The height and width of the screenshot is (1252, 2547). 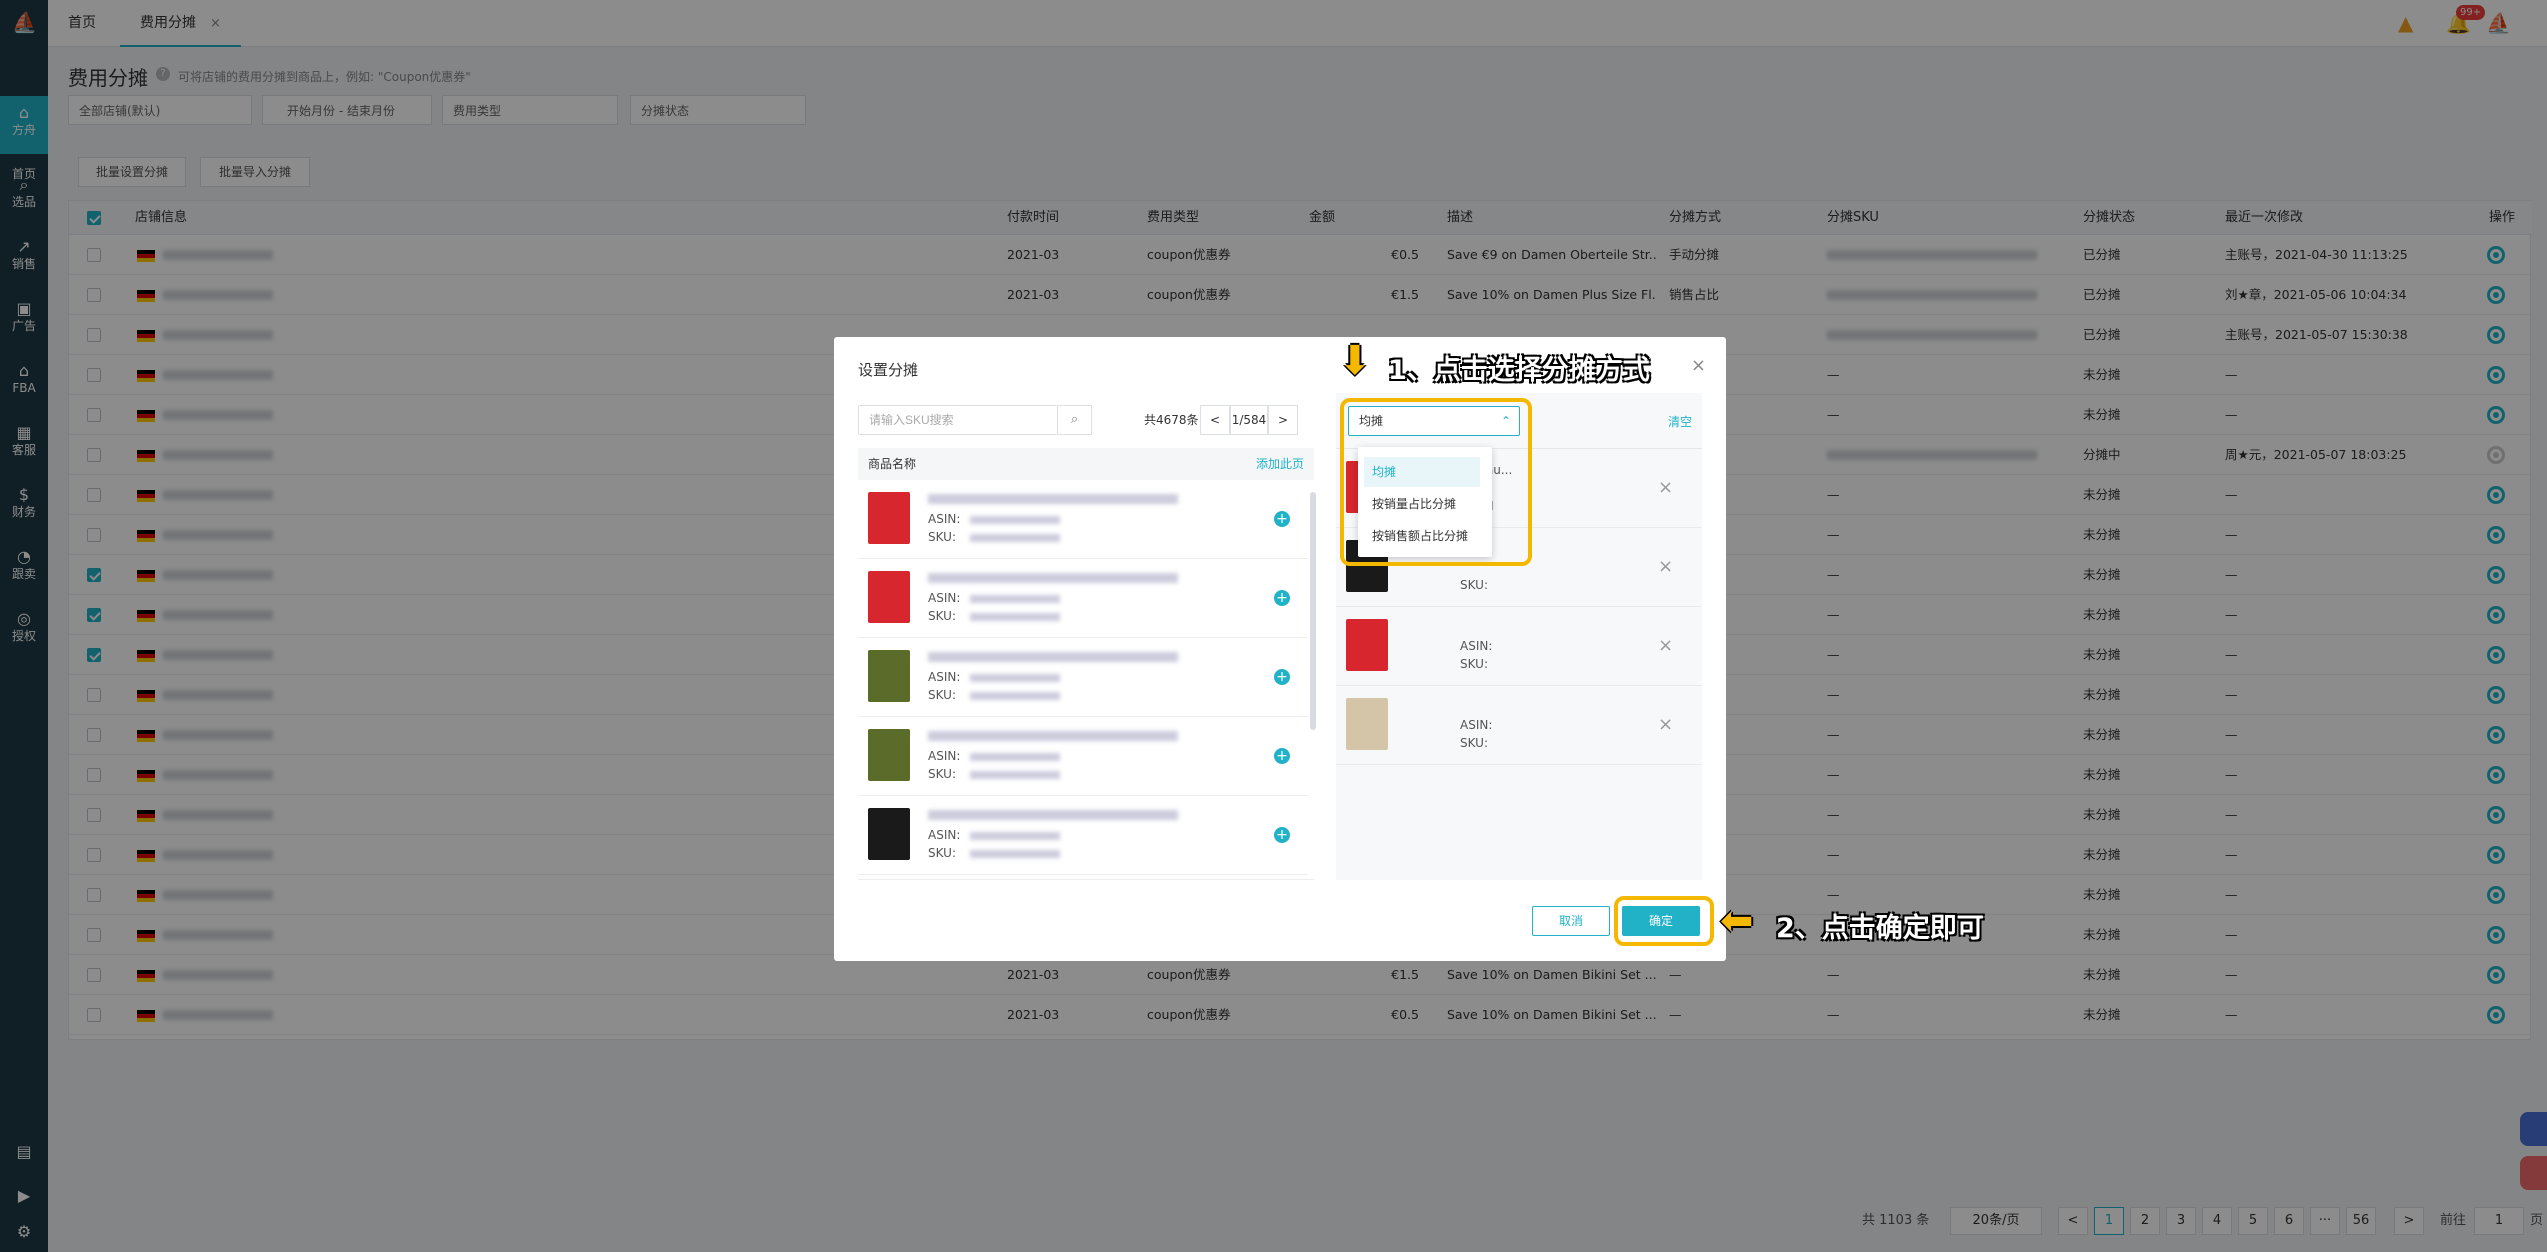 I want to click on highlight-method, so click(x=1436, y=482).